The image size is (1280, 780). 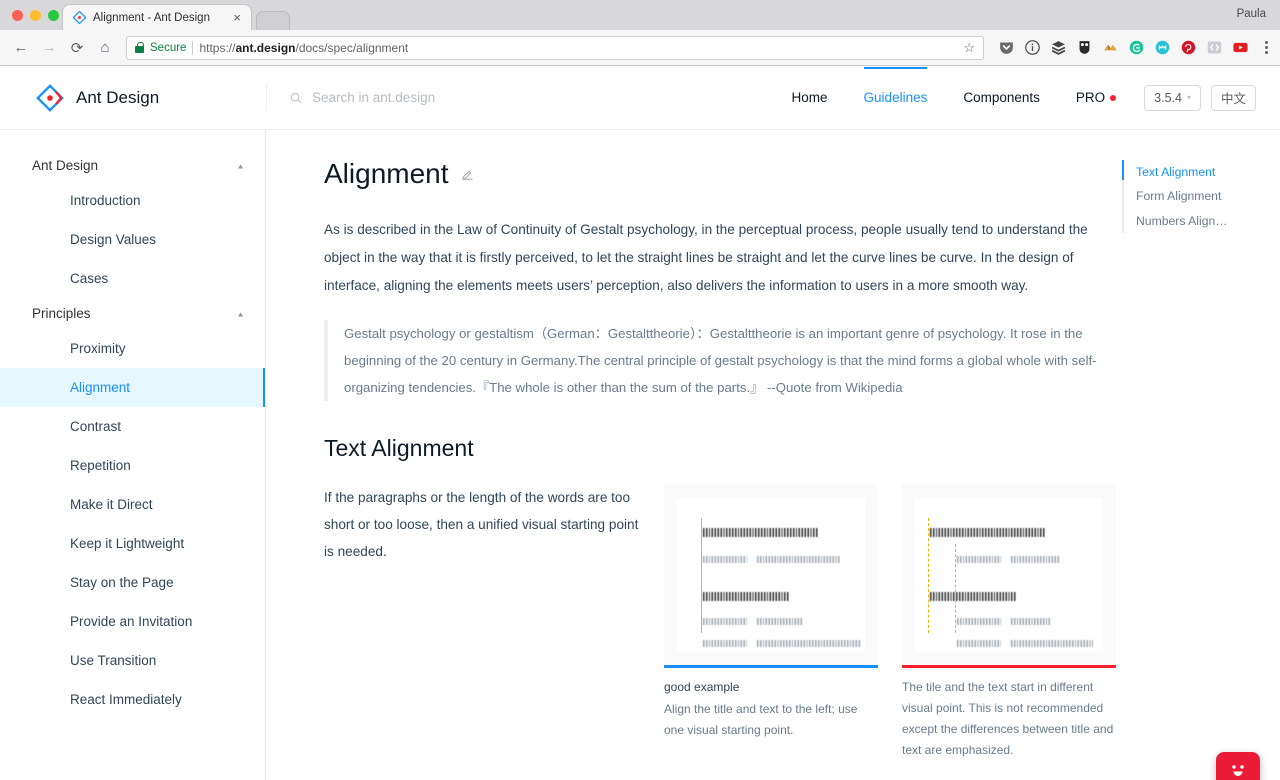 I want to click on bookmark-star-icon: ☆, so click(x=969, y=48).